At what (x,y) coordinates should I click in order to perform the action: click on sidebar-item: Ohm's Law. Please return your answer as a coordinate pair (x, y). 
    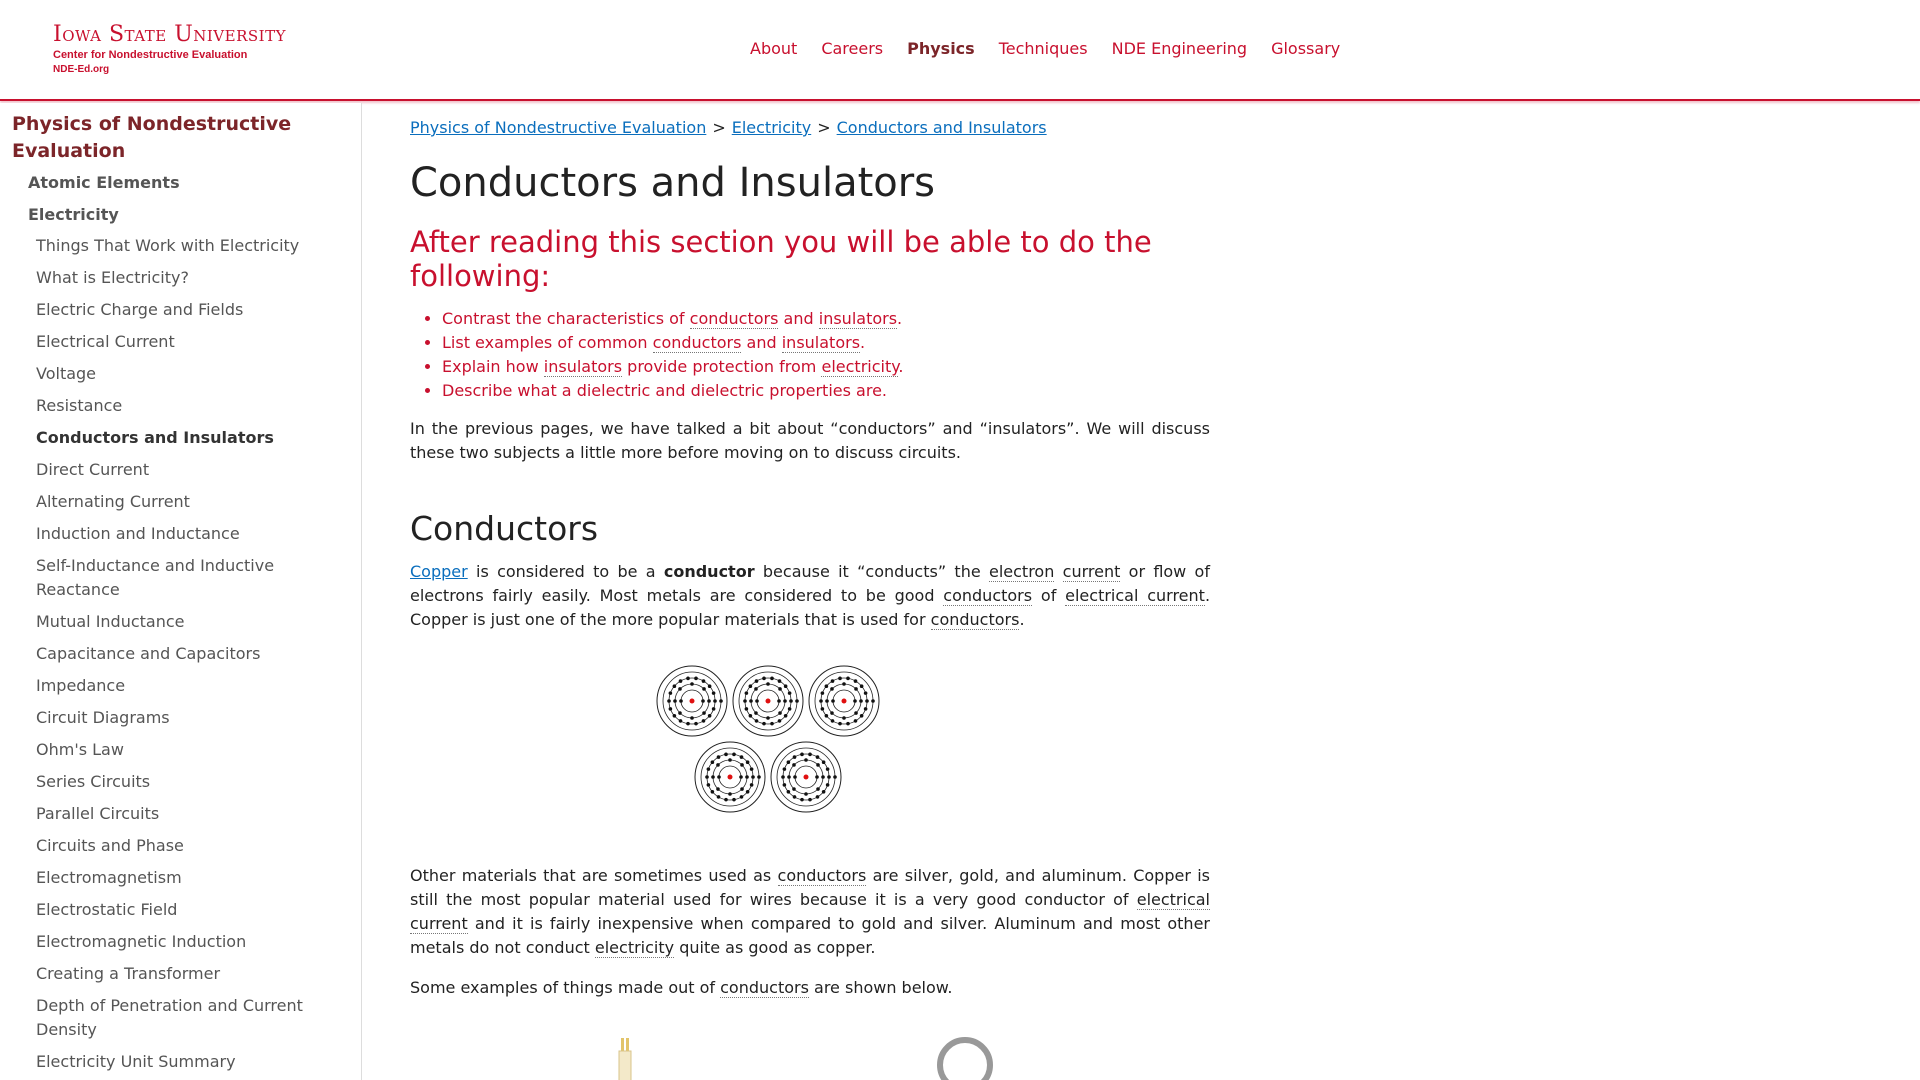
    Looking at the image, I should click on (186, 750).